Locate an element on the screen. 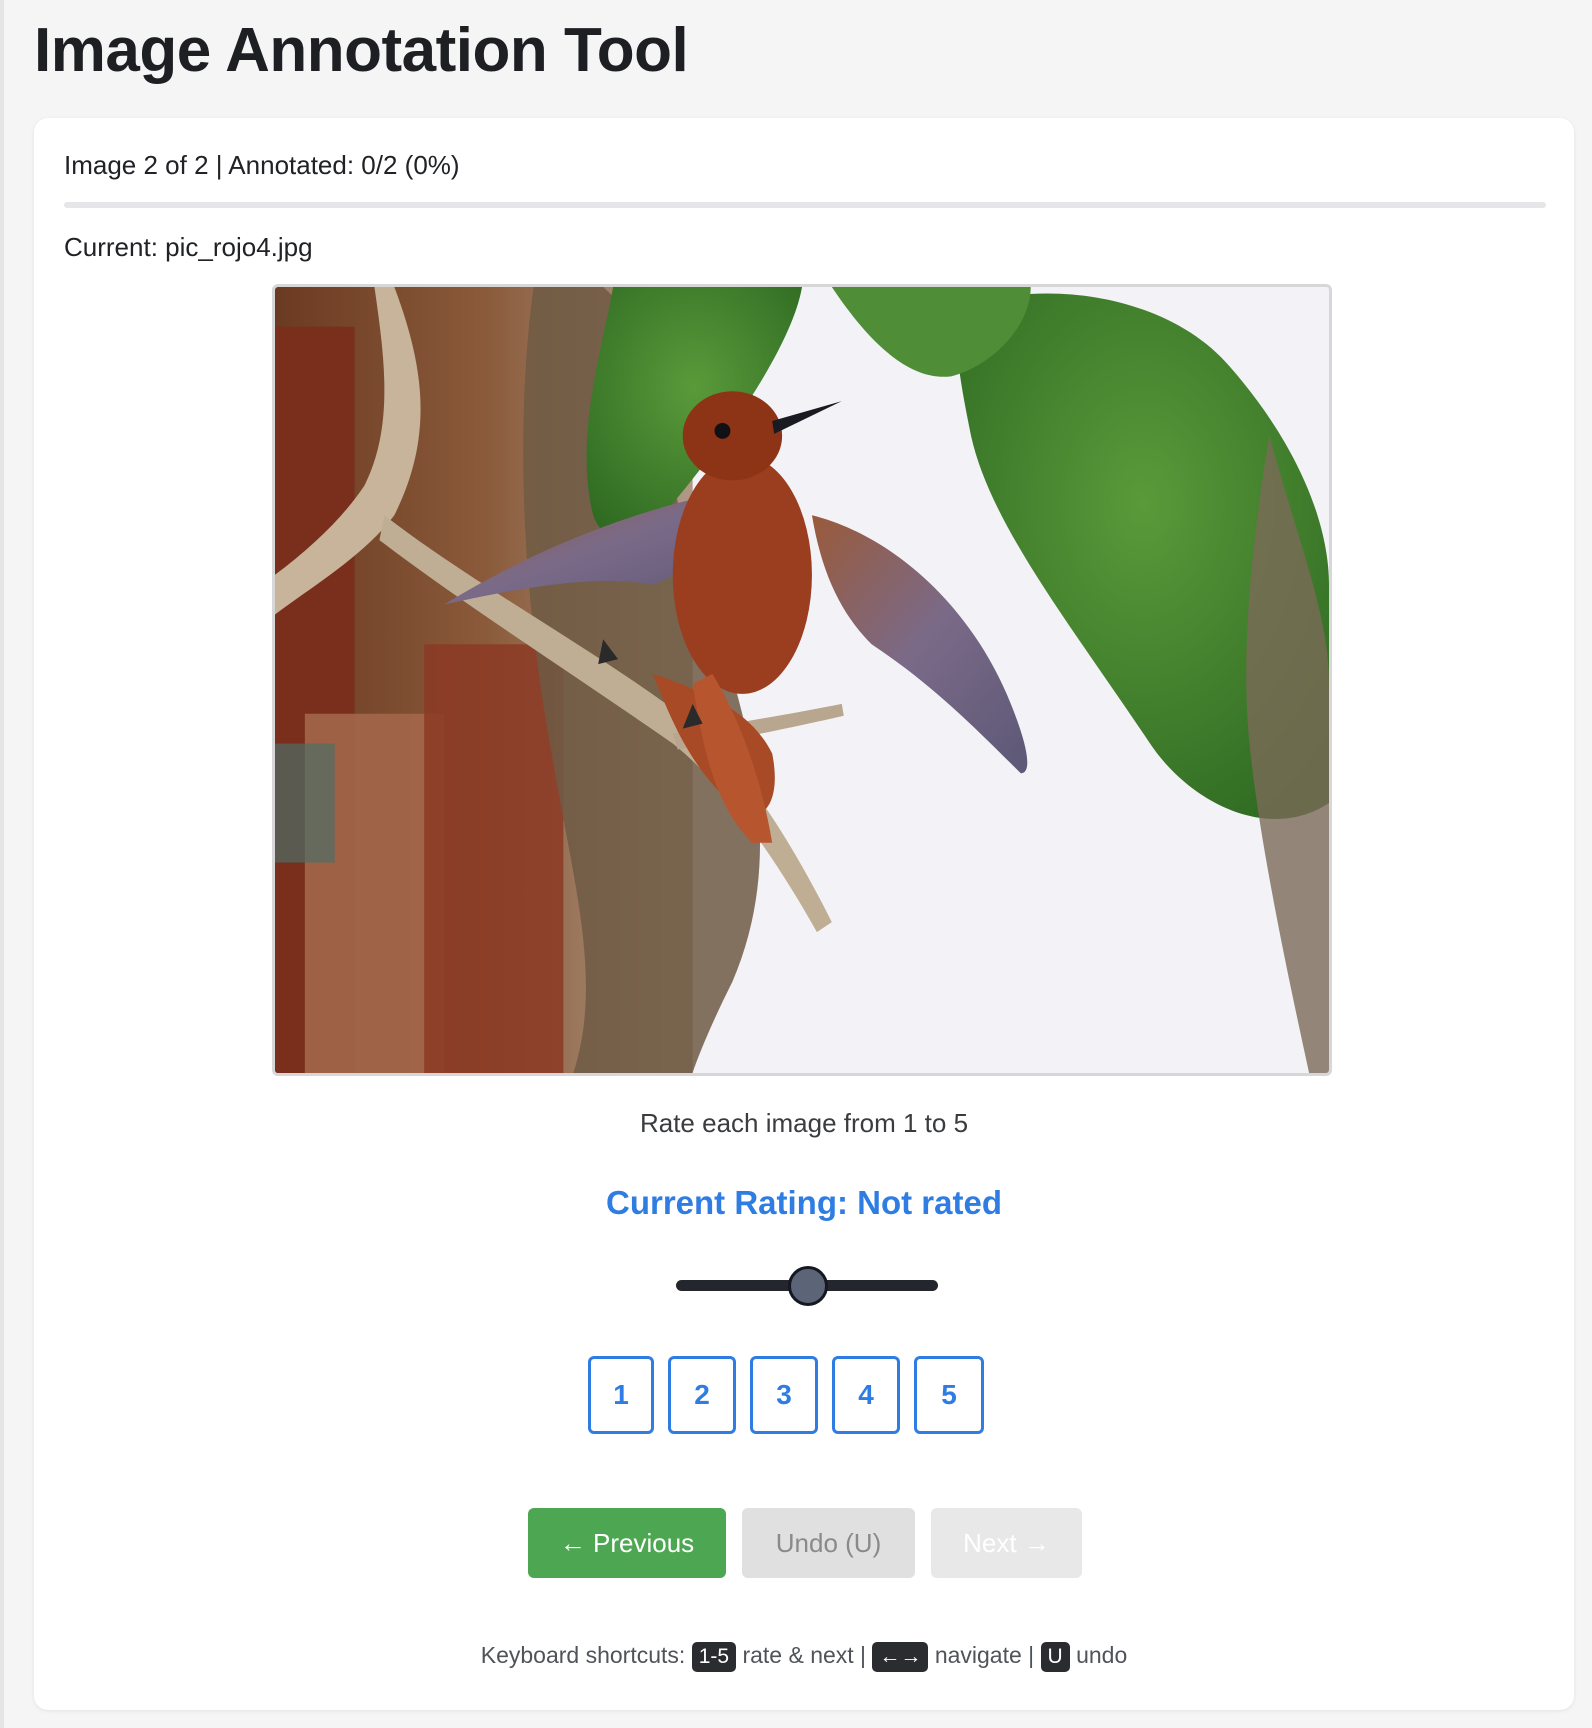 The width and height of the screenshot is (1592, 1728). previous-button: ← Previous is located at coordinates (627, 1543).